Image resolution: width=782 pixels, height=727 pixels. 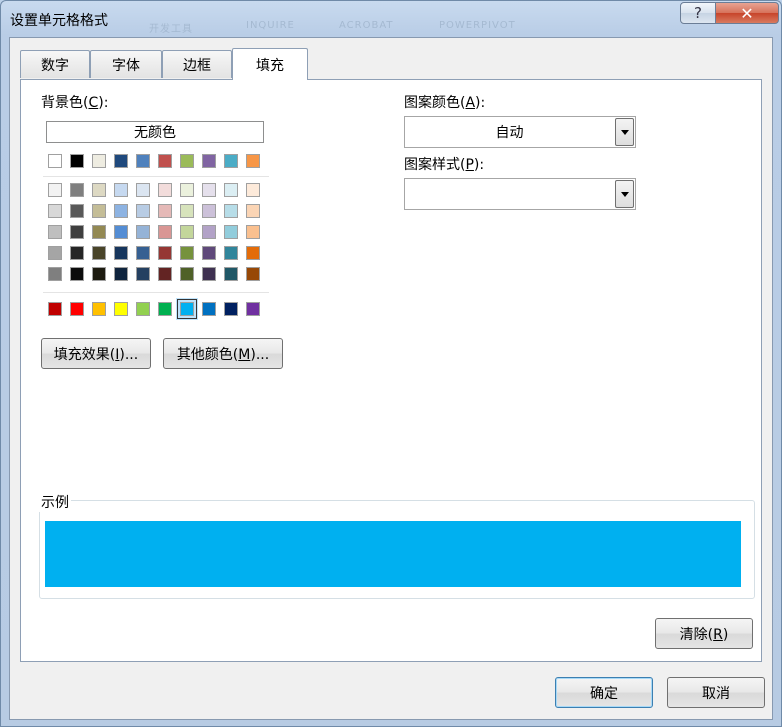 What do you see at coordinates (155, 132) in the screenshot?
I see `no-color-button: 无颜色` at bounding box center [155, 132].